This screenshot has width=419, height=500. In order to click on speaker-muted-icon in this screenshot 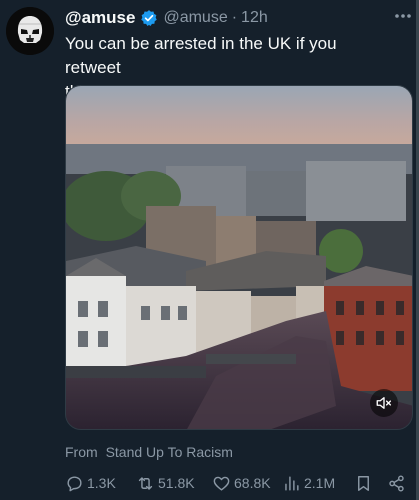, I will do `click(384, 403)`.